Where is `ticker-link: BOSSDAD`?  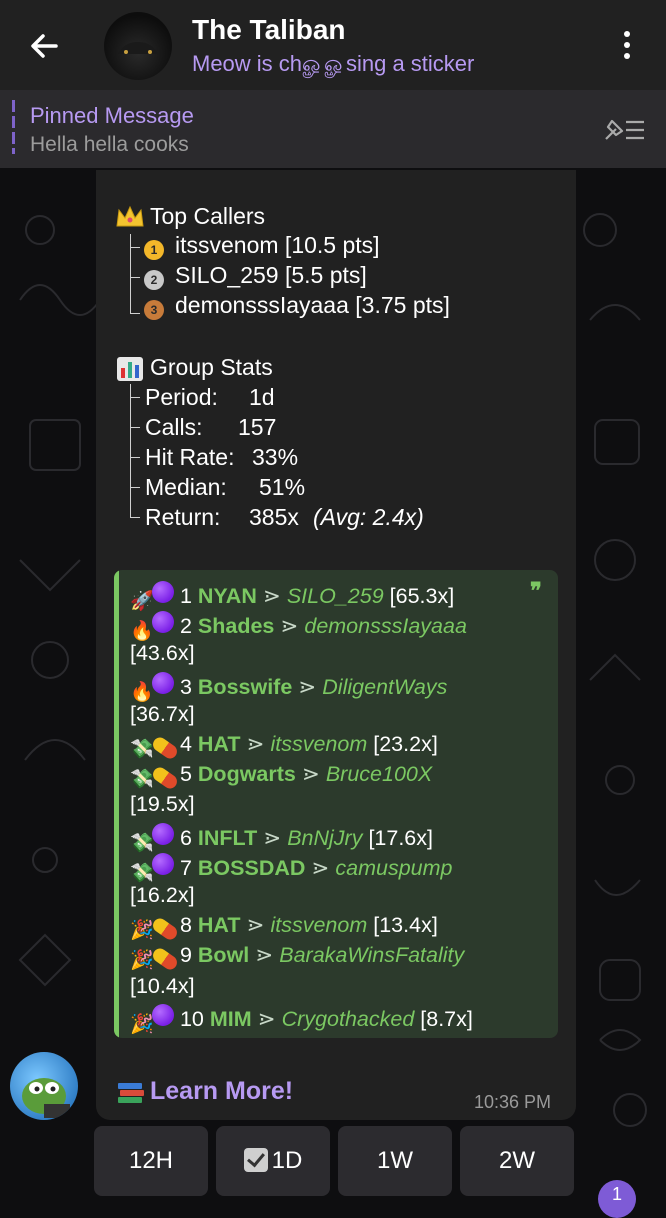 ticker-link: BOSSDAD is located at coordinates (252, 868).